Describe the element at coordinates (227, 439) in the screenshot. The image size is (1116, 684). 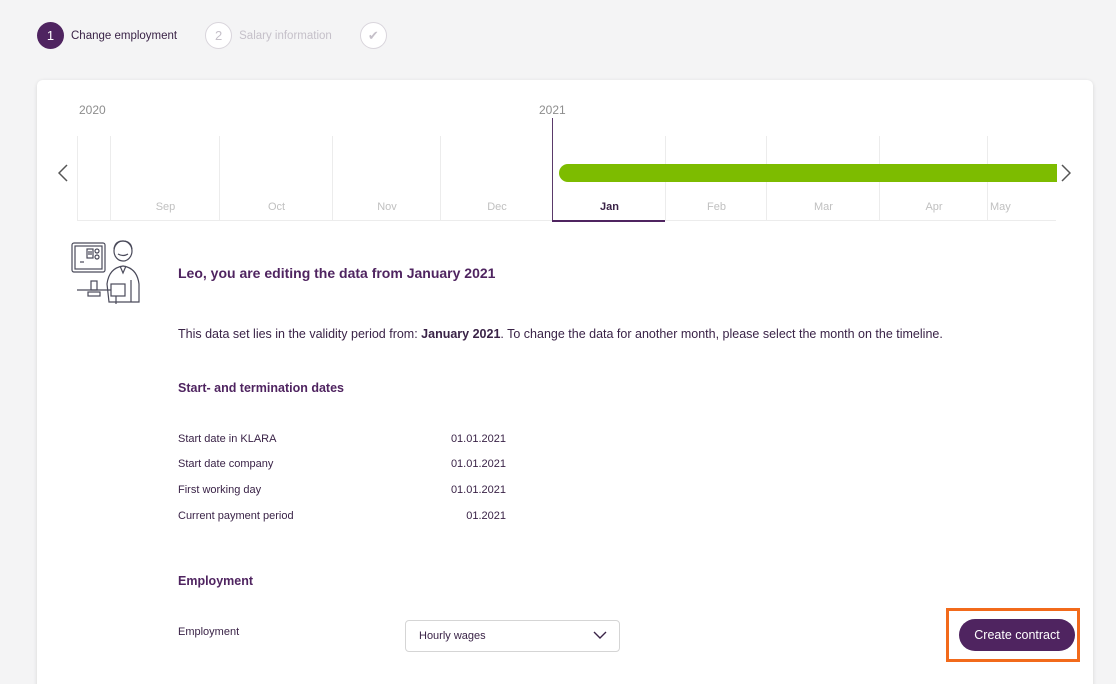
I see `date-label: Start date in KLARA` at that location.